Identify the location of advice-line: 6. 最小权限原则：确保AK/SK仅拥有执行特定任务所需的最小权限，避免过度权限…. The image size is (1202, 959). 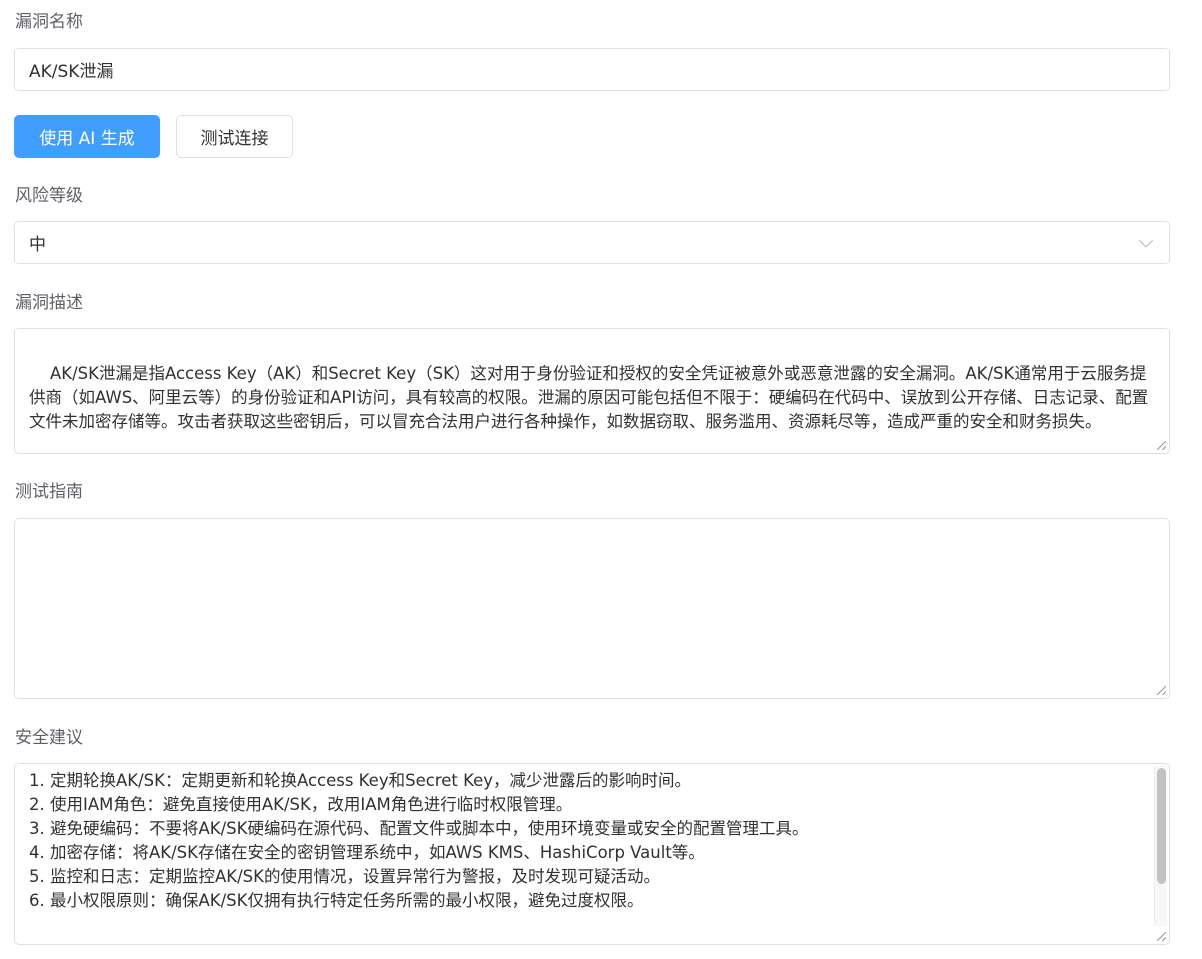
(336, 900).